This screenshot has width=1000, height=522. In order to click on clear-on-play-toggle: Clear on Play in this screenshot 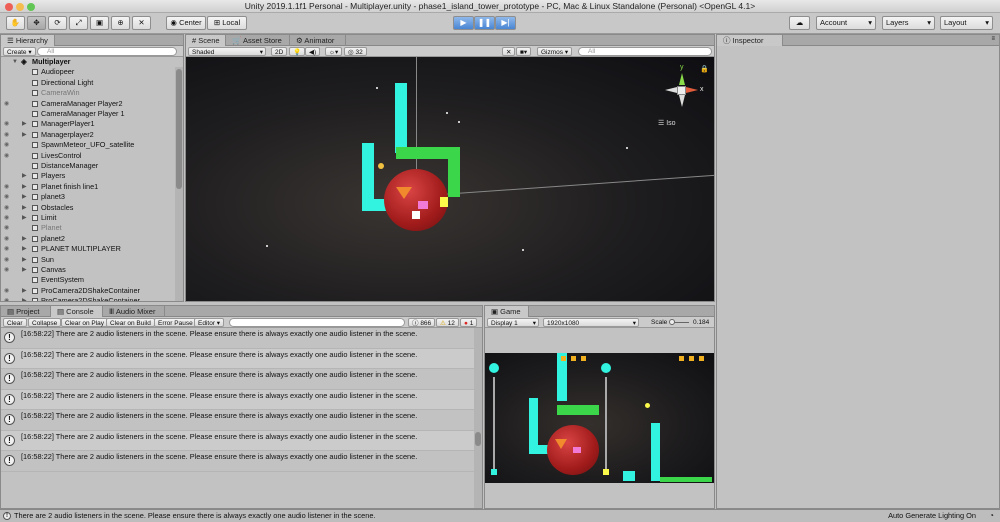, I will do `click(85, 322)`.